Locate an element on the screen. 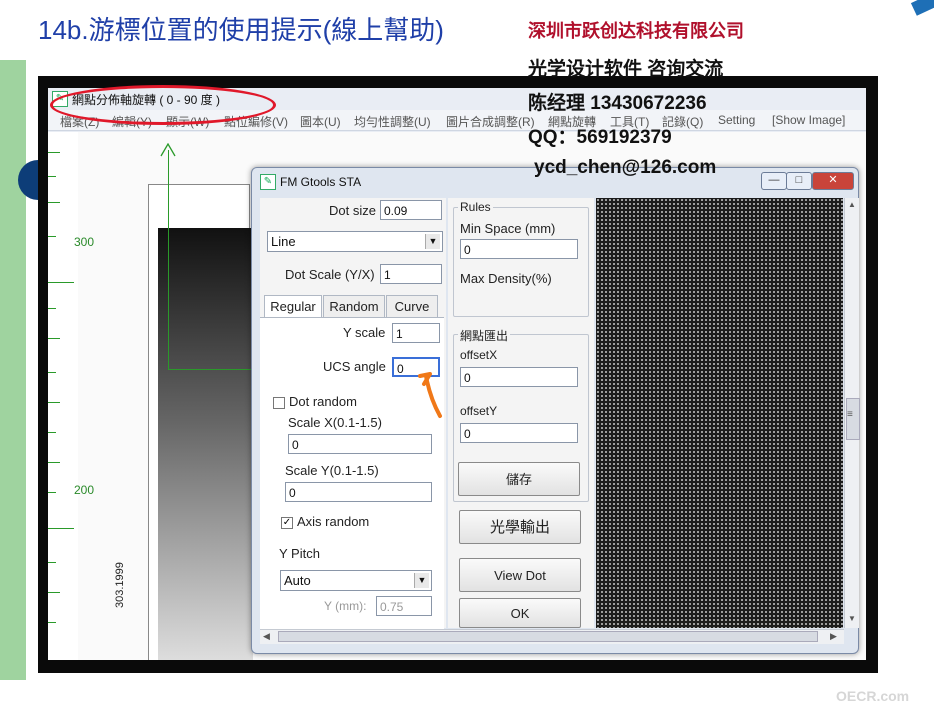  guide-line-vertical is located at coordinates (168, 260).